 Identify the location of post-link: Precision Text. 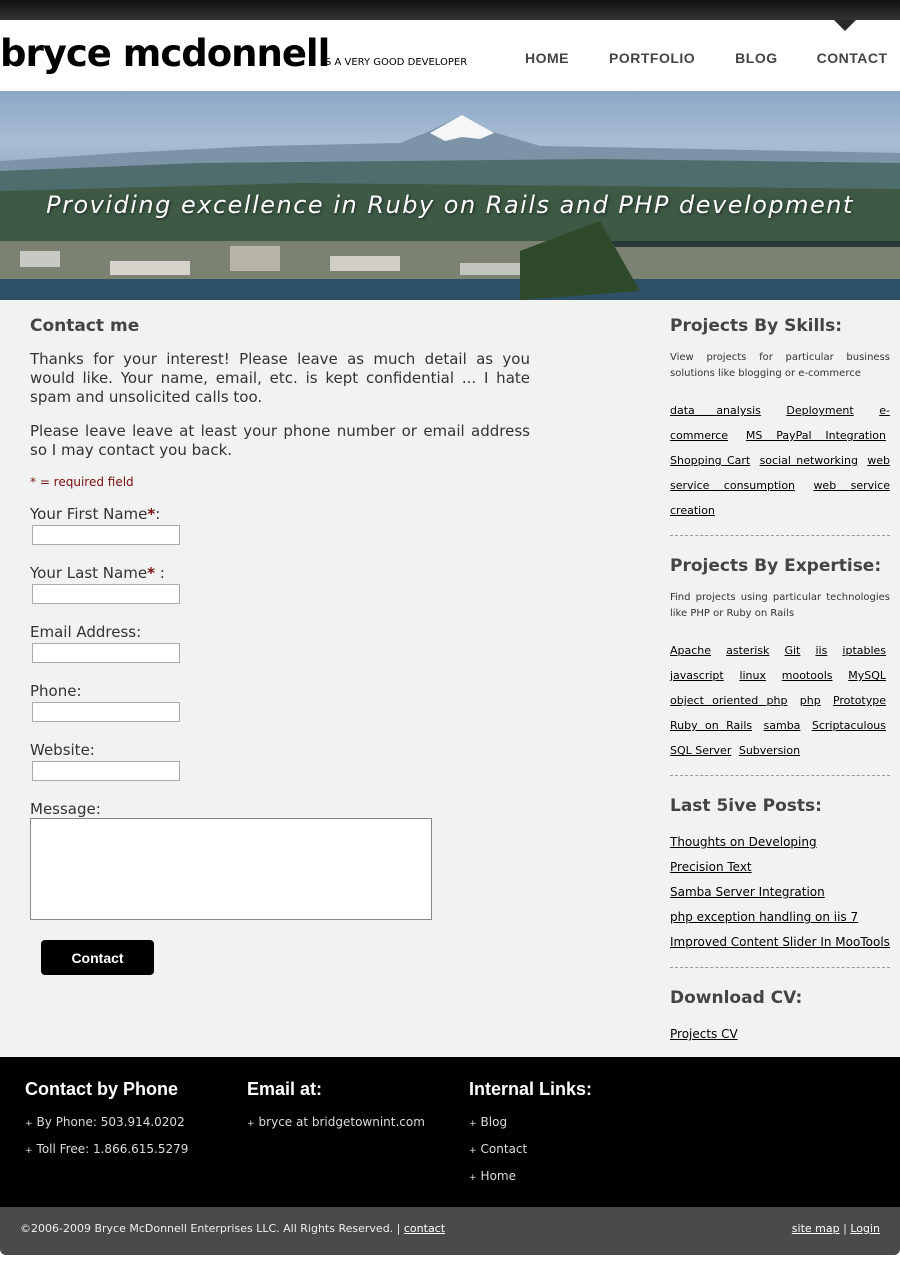
(780, 867).